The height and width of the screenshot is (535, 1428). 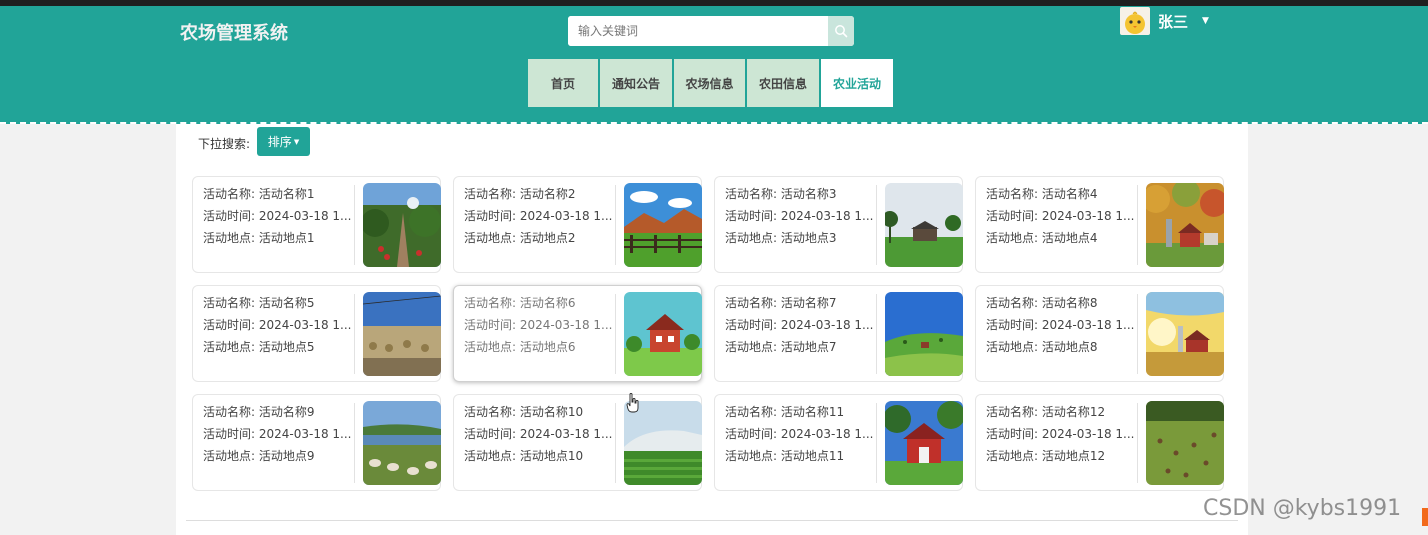 I want to click on nav-item-farm-activities: 农业活动, so click(x=857, y=83).